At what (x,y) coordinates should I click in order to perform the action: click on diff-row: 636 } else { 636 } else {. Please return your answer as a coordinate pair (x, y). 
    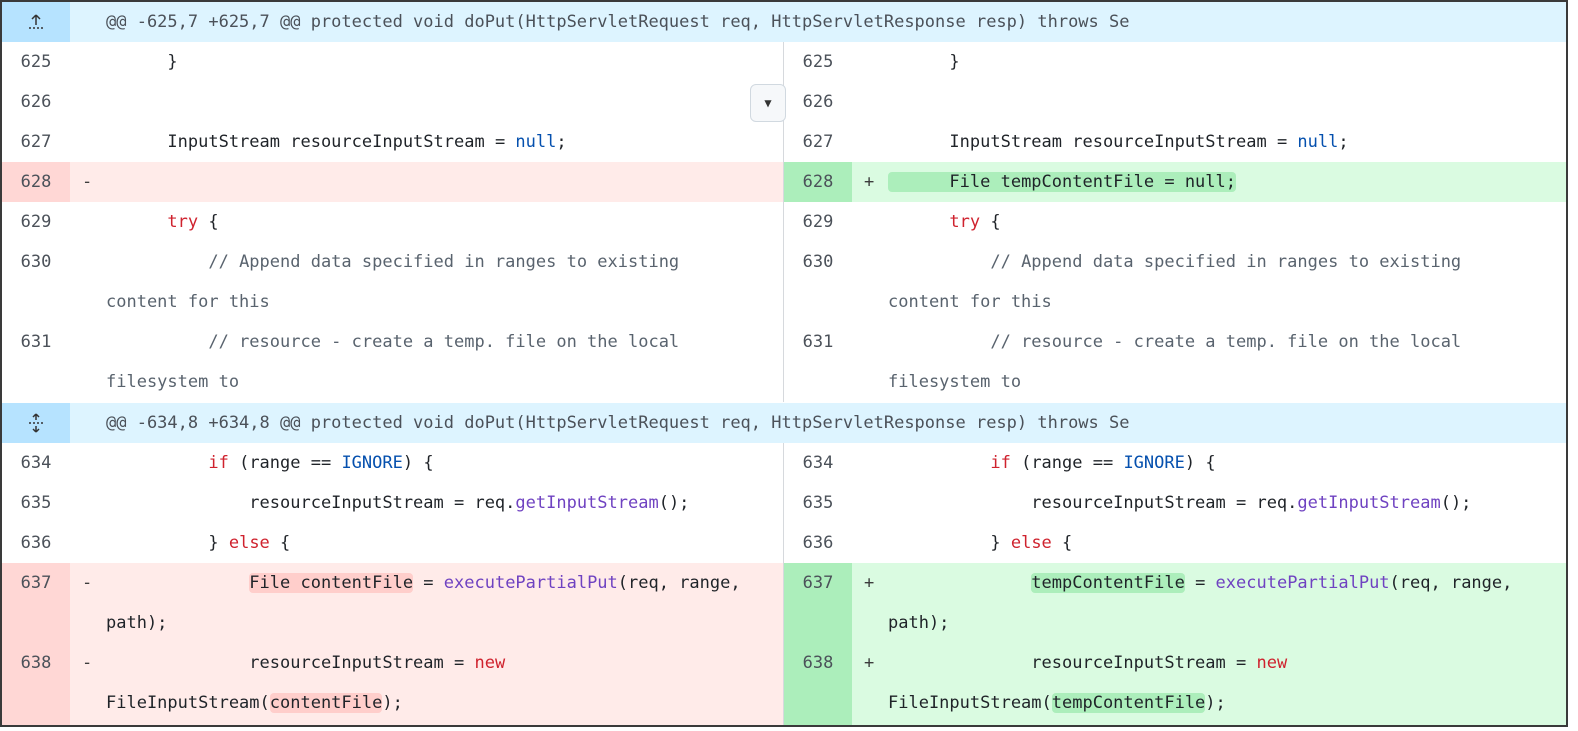
    Looking at the image, I should click on (784, 543).